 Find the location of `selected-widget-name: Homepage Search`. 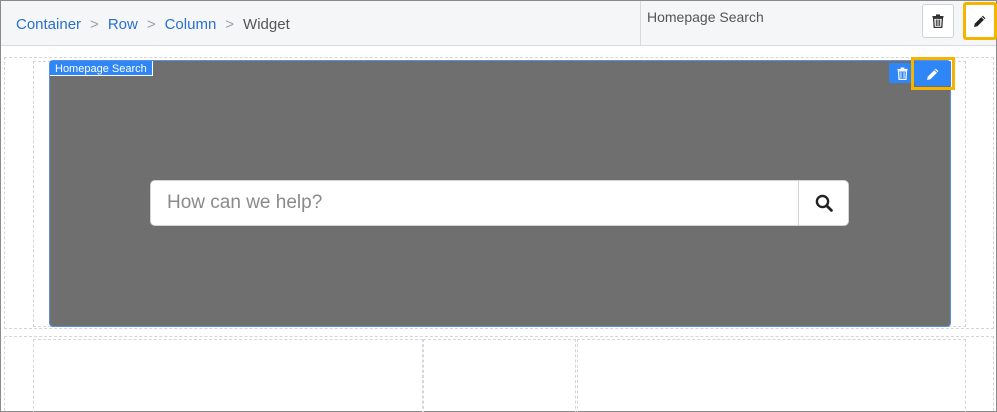

selected-widget-name: Homepage Search is located at coordinates (705, 17).